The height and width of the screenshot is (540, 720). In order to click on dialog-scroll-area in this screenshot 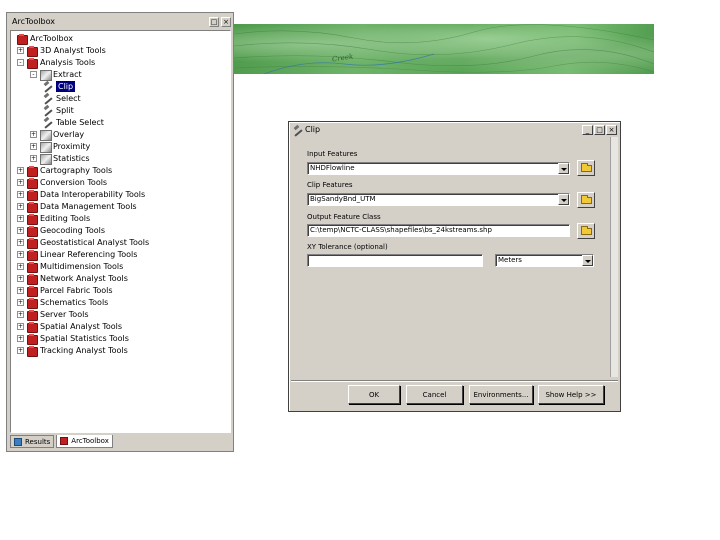, I will do `click(614, 257)`.